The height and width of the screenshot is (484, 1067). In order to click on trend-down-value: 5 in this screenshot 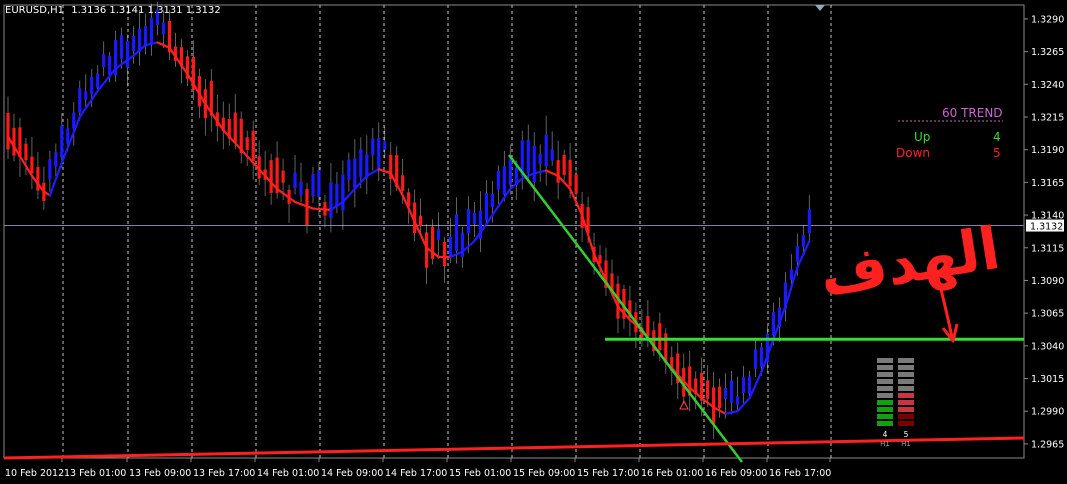, I will do `click(997, 153)`.